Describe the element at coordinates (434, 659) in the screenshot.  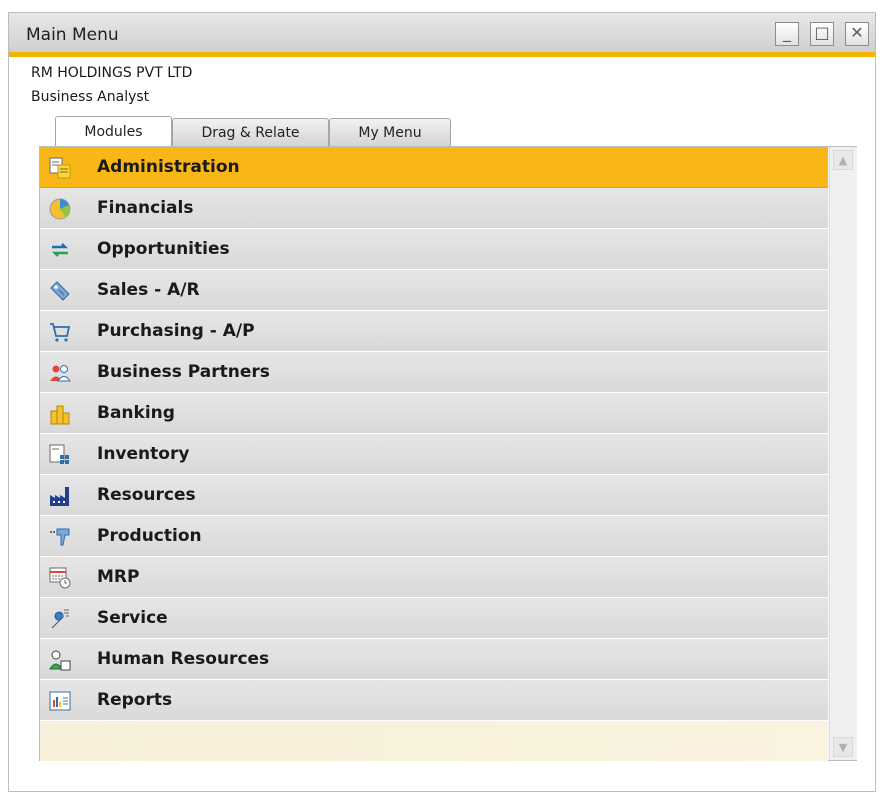
I see `module-human-resources: Human Resources` at that location.